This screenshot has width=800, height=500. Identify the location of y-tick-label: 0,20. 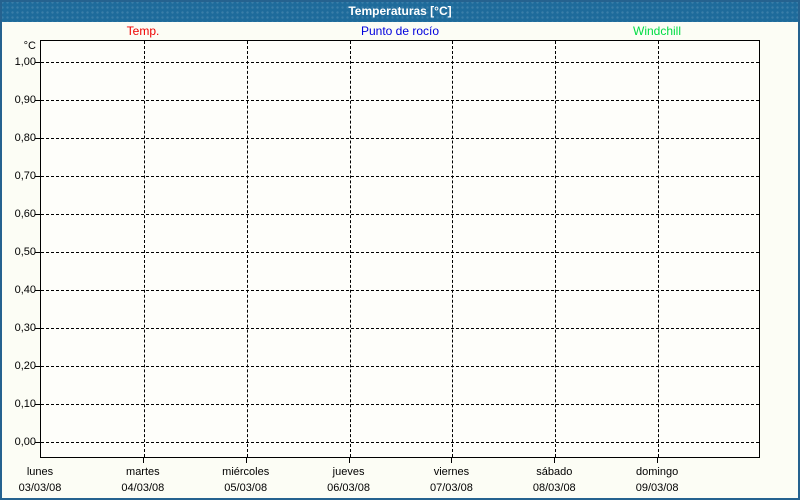
(25, 366).